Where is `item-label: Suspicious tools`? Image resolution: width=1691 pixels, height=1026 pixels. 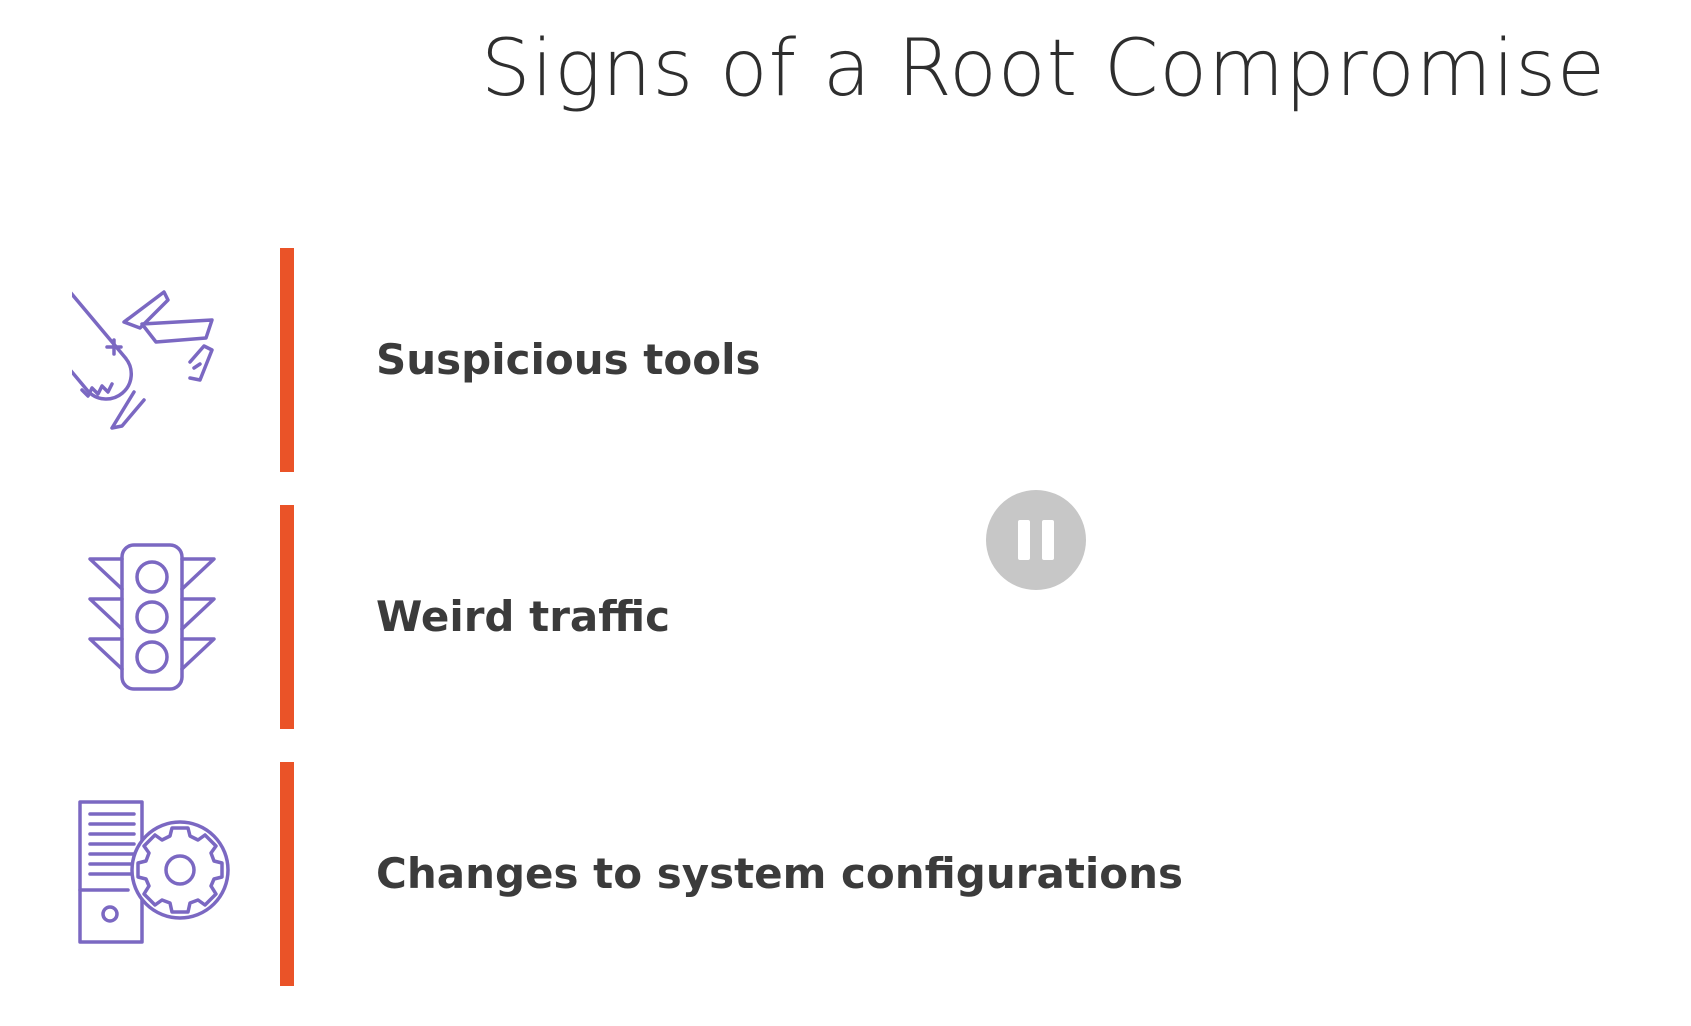
item-label: Suspicious tools is located at coordinates (568, 359).